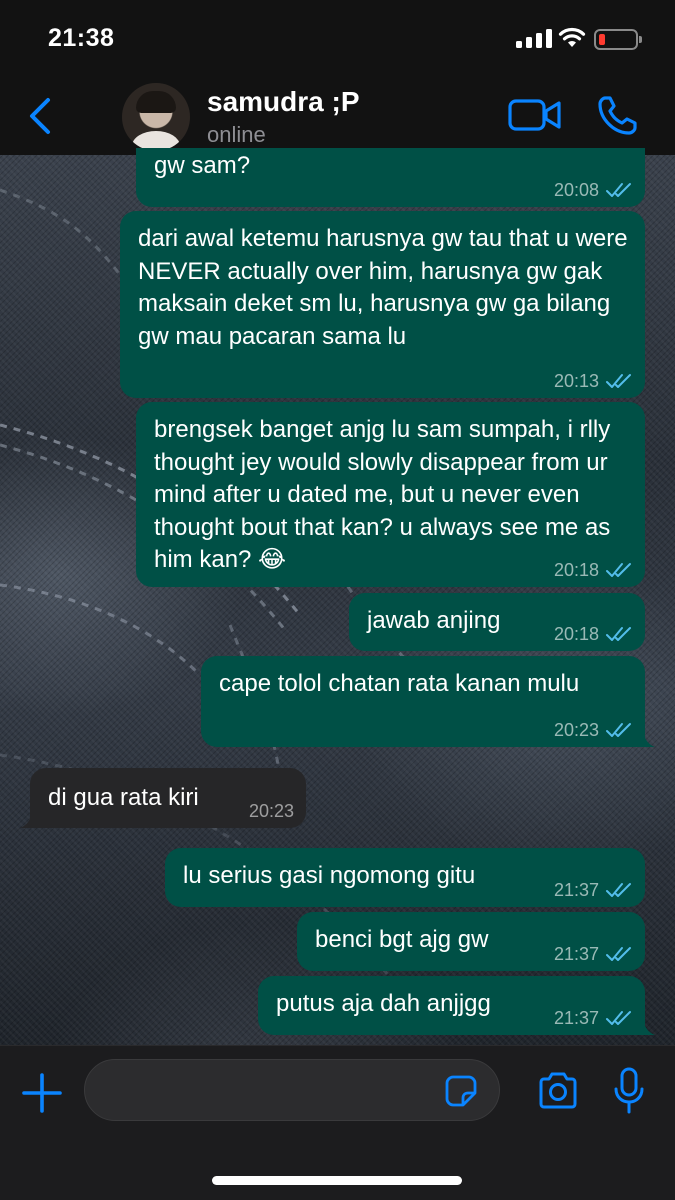  I want to click on message-meta: 20:13, so click(593, 381).